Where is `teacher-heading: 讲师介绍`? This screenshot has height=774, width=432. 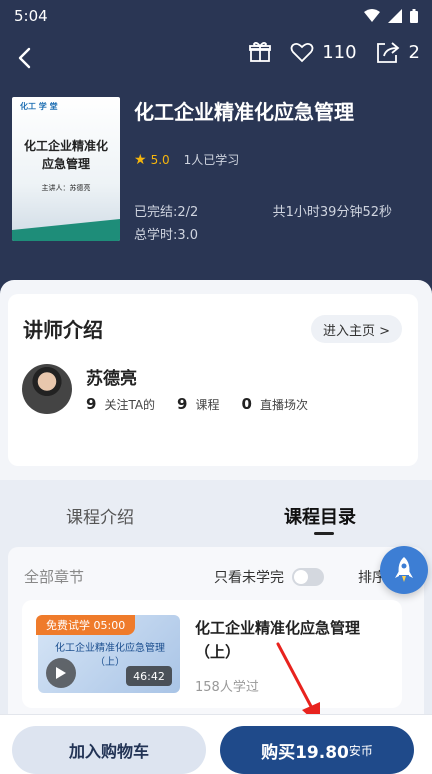 teacher-heading: 讲师介绍 is located at coordinates (63, 330).